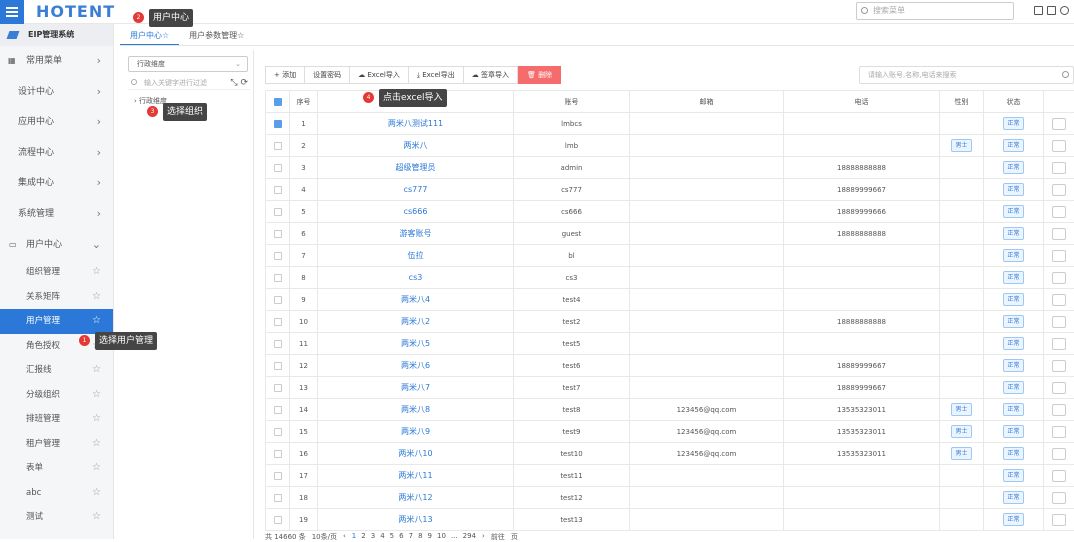  What do you see at coordinates (344, 537) in the screenshot?
I see `prev-page-button: ‹` at bounding box center [344, 537].